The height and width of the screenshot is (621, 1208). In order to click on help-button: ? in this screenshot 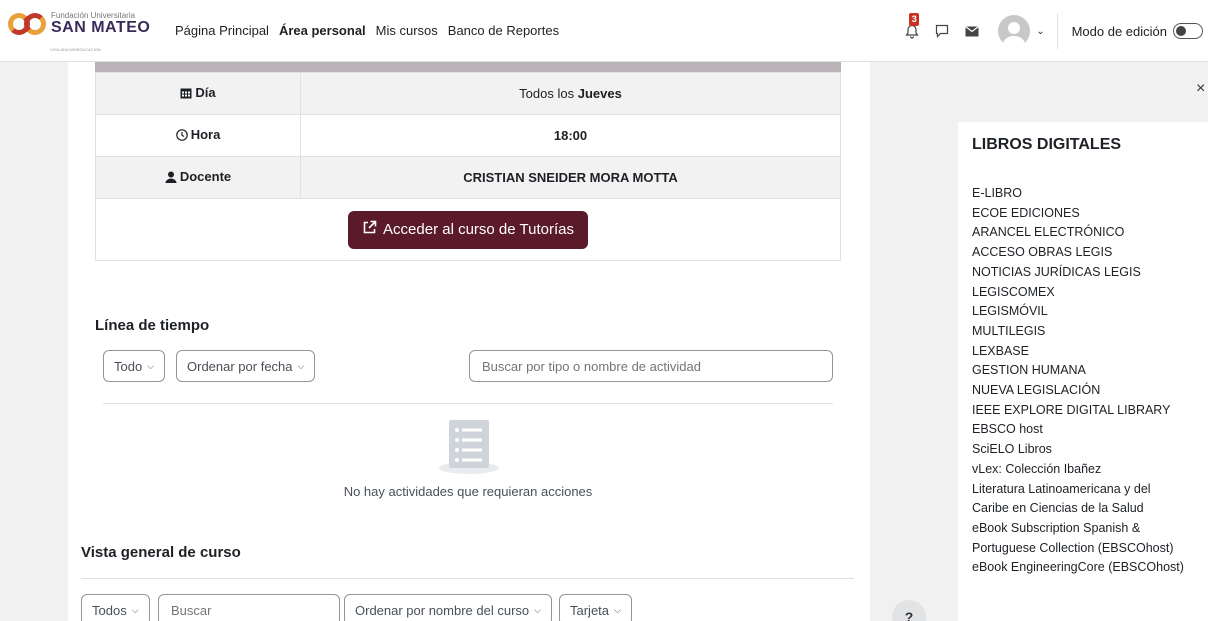, I will do `click(909, 610)`.